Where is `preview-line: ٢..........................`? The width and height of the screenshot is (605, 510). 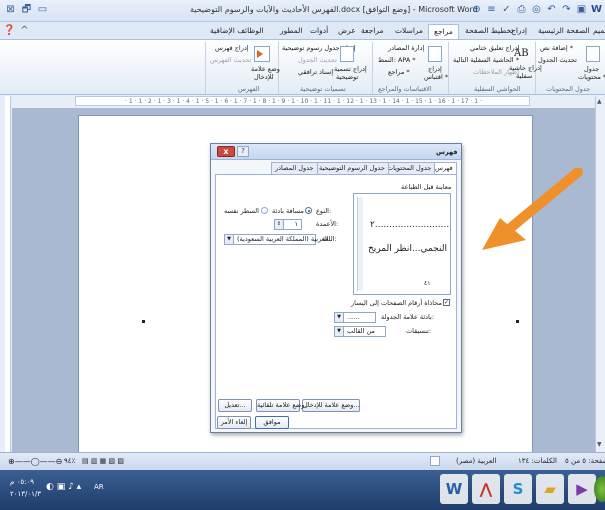 preview-line: ٢.......................... is located at coordinates (410, 225).